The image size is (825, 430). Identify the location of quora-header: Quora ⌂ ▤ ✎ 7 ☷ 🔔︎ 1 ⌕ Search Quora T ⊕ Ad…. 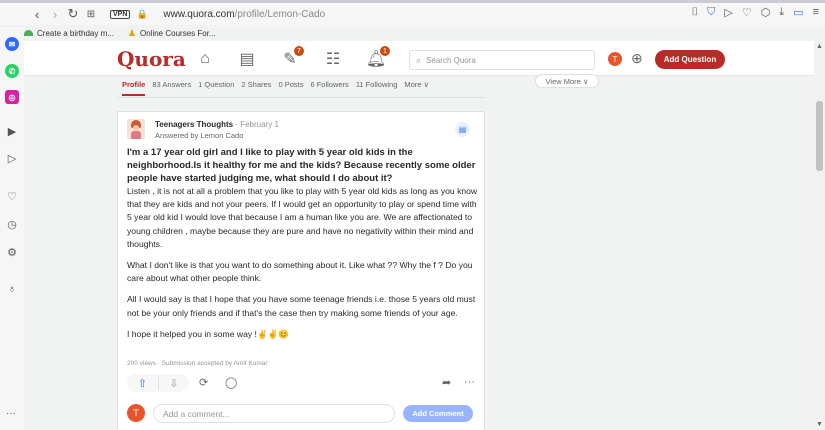
(419, 58).